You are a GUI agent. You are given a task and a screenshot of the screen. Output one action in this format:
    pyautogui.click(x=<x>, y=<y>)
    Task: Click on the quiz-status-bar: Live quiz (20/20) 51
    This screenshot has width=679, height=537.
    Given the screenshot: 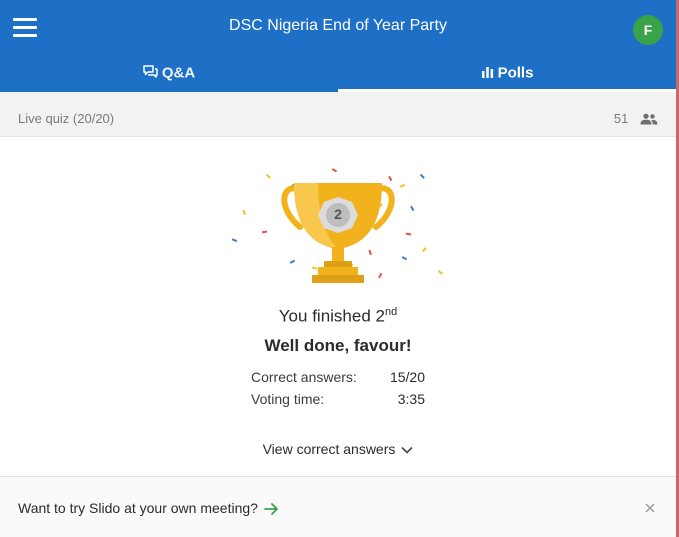 What is the action you would take?
    pyautogui.click(x=338, y=114)
    